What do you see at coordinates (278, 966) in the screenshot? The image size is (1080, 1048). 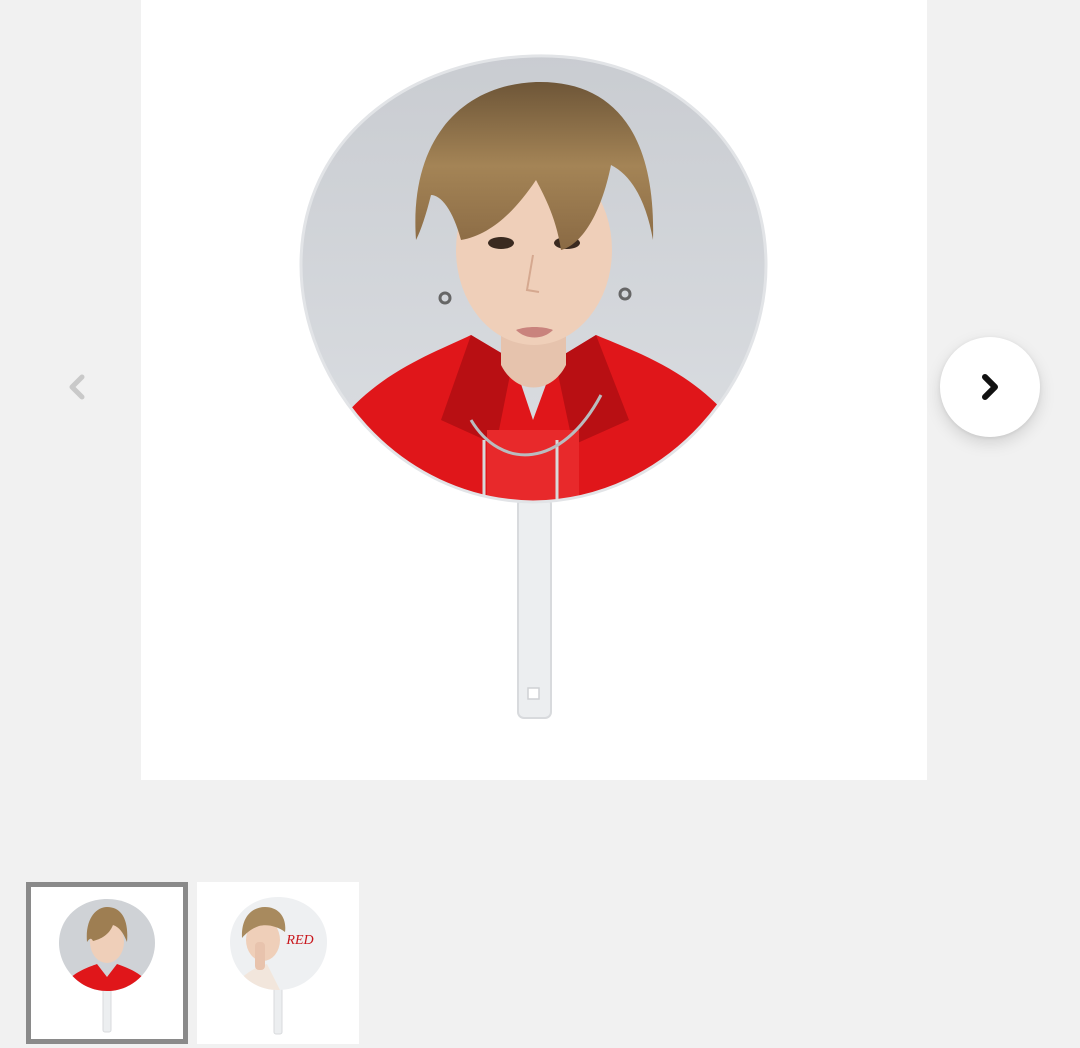 I see `uchiwa-thumbnail-red-logo: RED` at bounding box center [278, 966].